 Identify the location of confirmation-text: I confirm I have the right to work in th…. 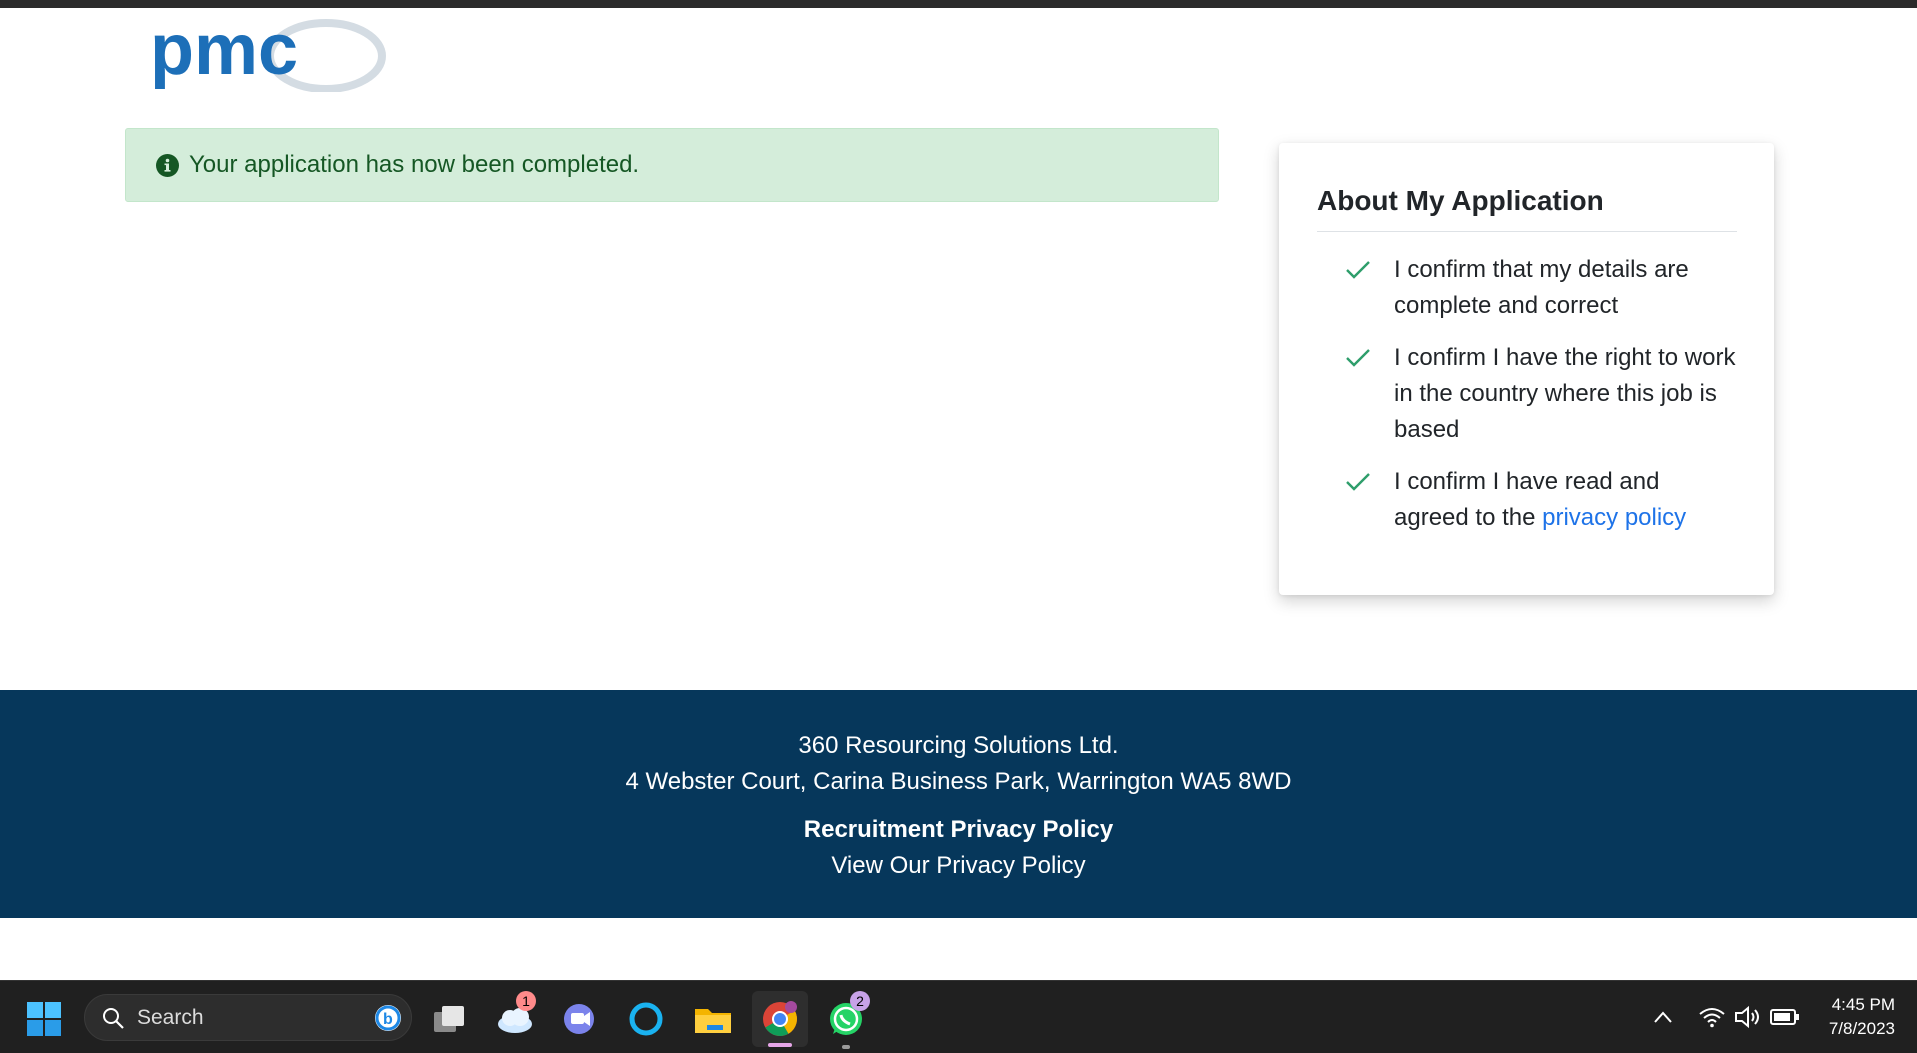
(1565, 393).